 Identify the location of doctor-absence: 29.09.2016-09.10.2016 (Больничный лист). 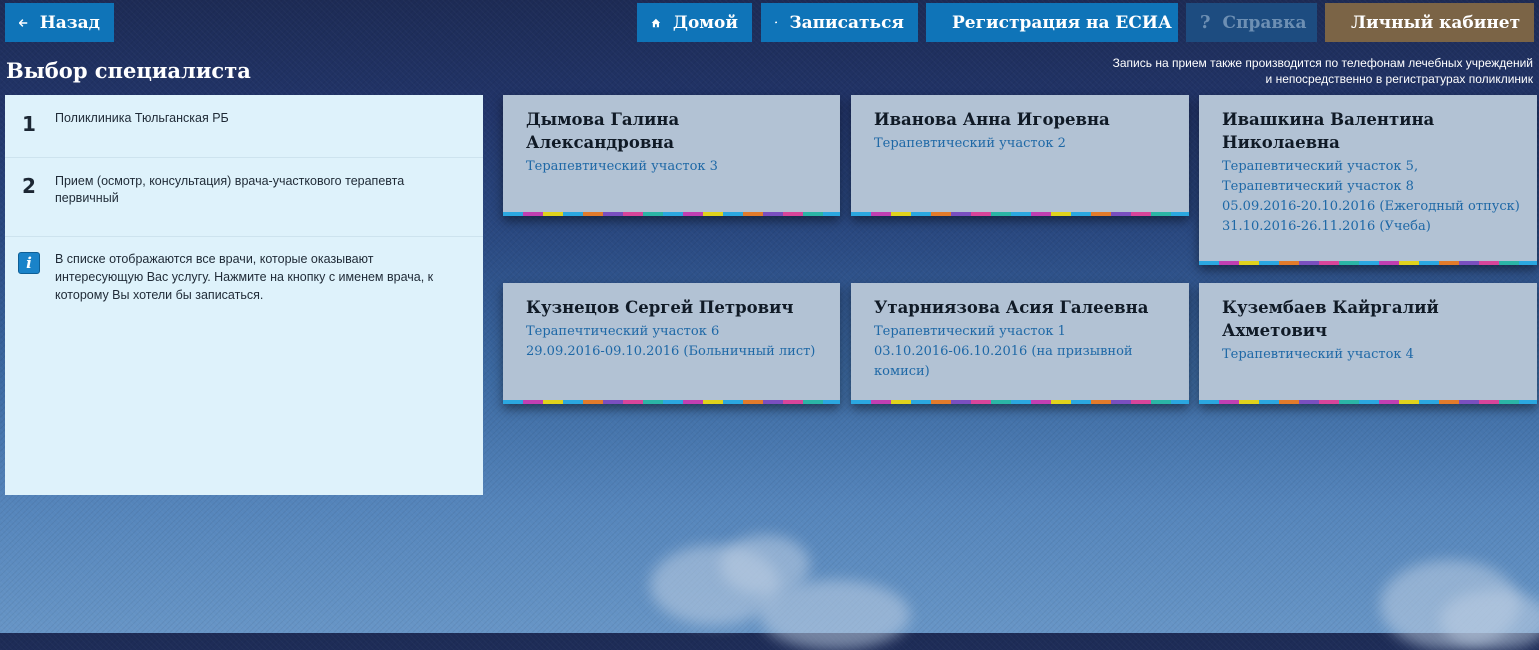
(671, 351).